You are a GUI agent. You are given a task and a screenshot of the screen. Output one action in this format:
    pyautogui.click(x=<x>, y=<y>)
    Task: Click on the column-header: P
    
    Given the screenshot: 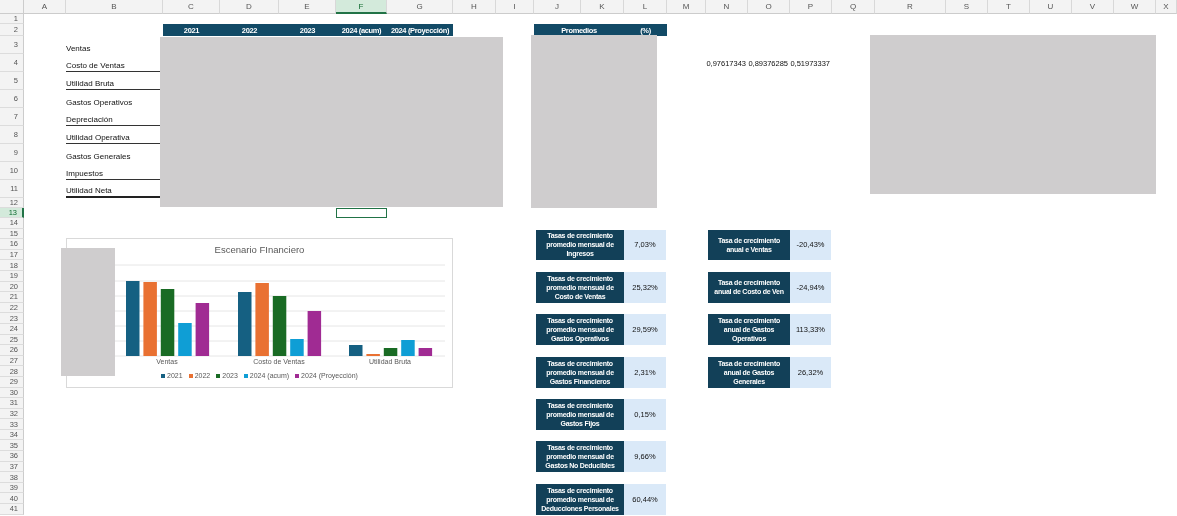 What is the action you would take?
    pyautogui.click(x=811, y=7)
    